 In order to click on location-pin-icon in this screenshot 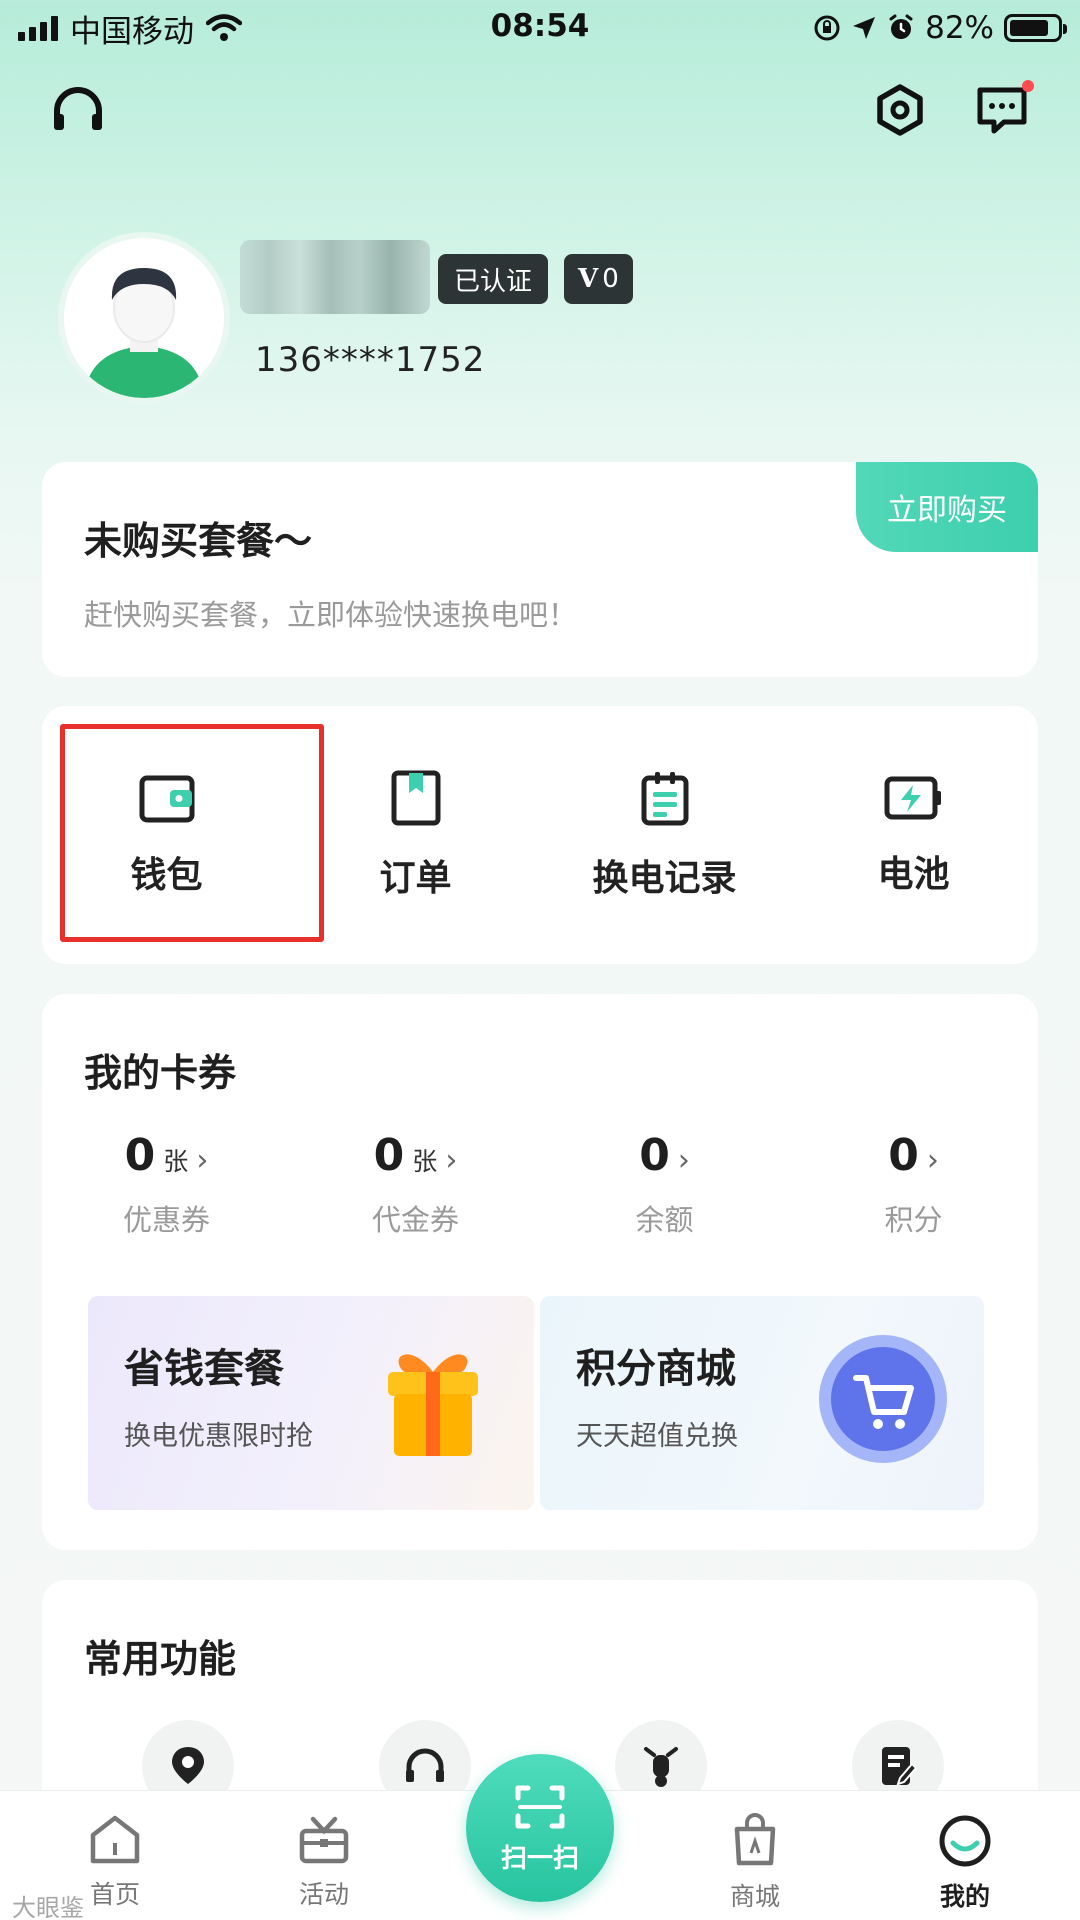, I will do `click(188, 1765)`.